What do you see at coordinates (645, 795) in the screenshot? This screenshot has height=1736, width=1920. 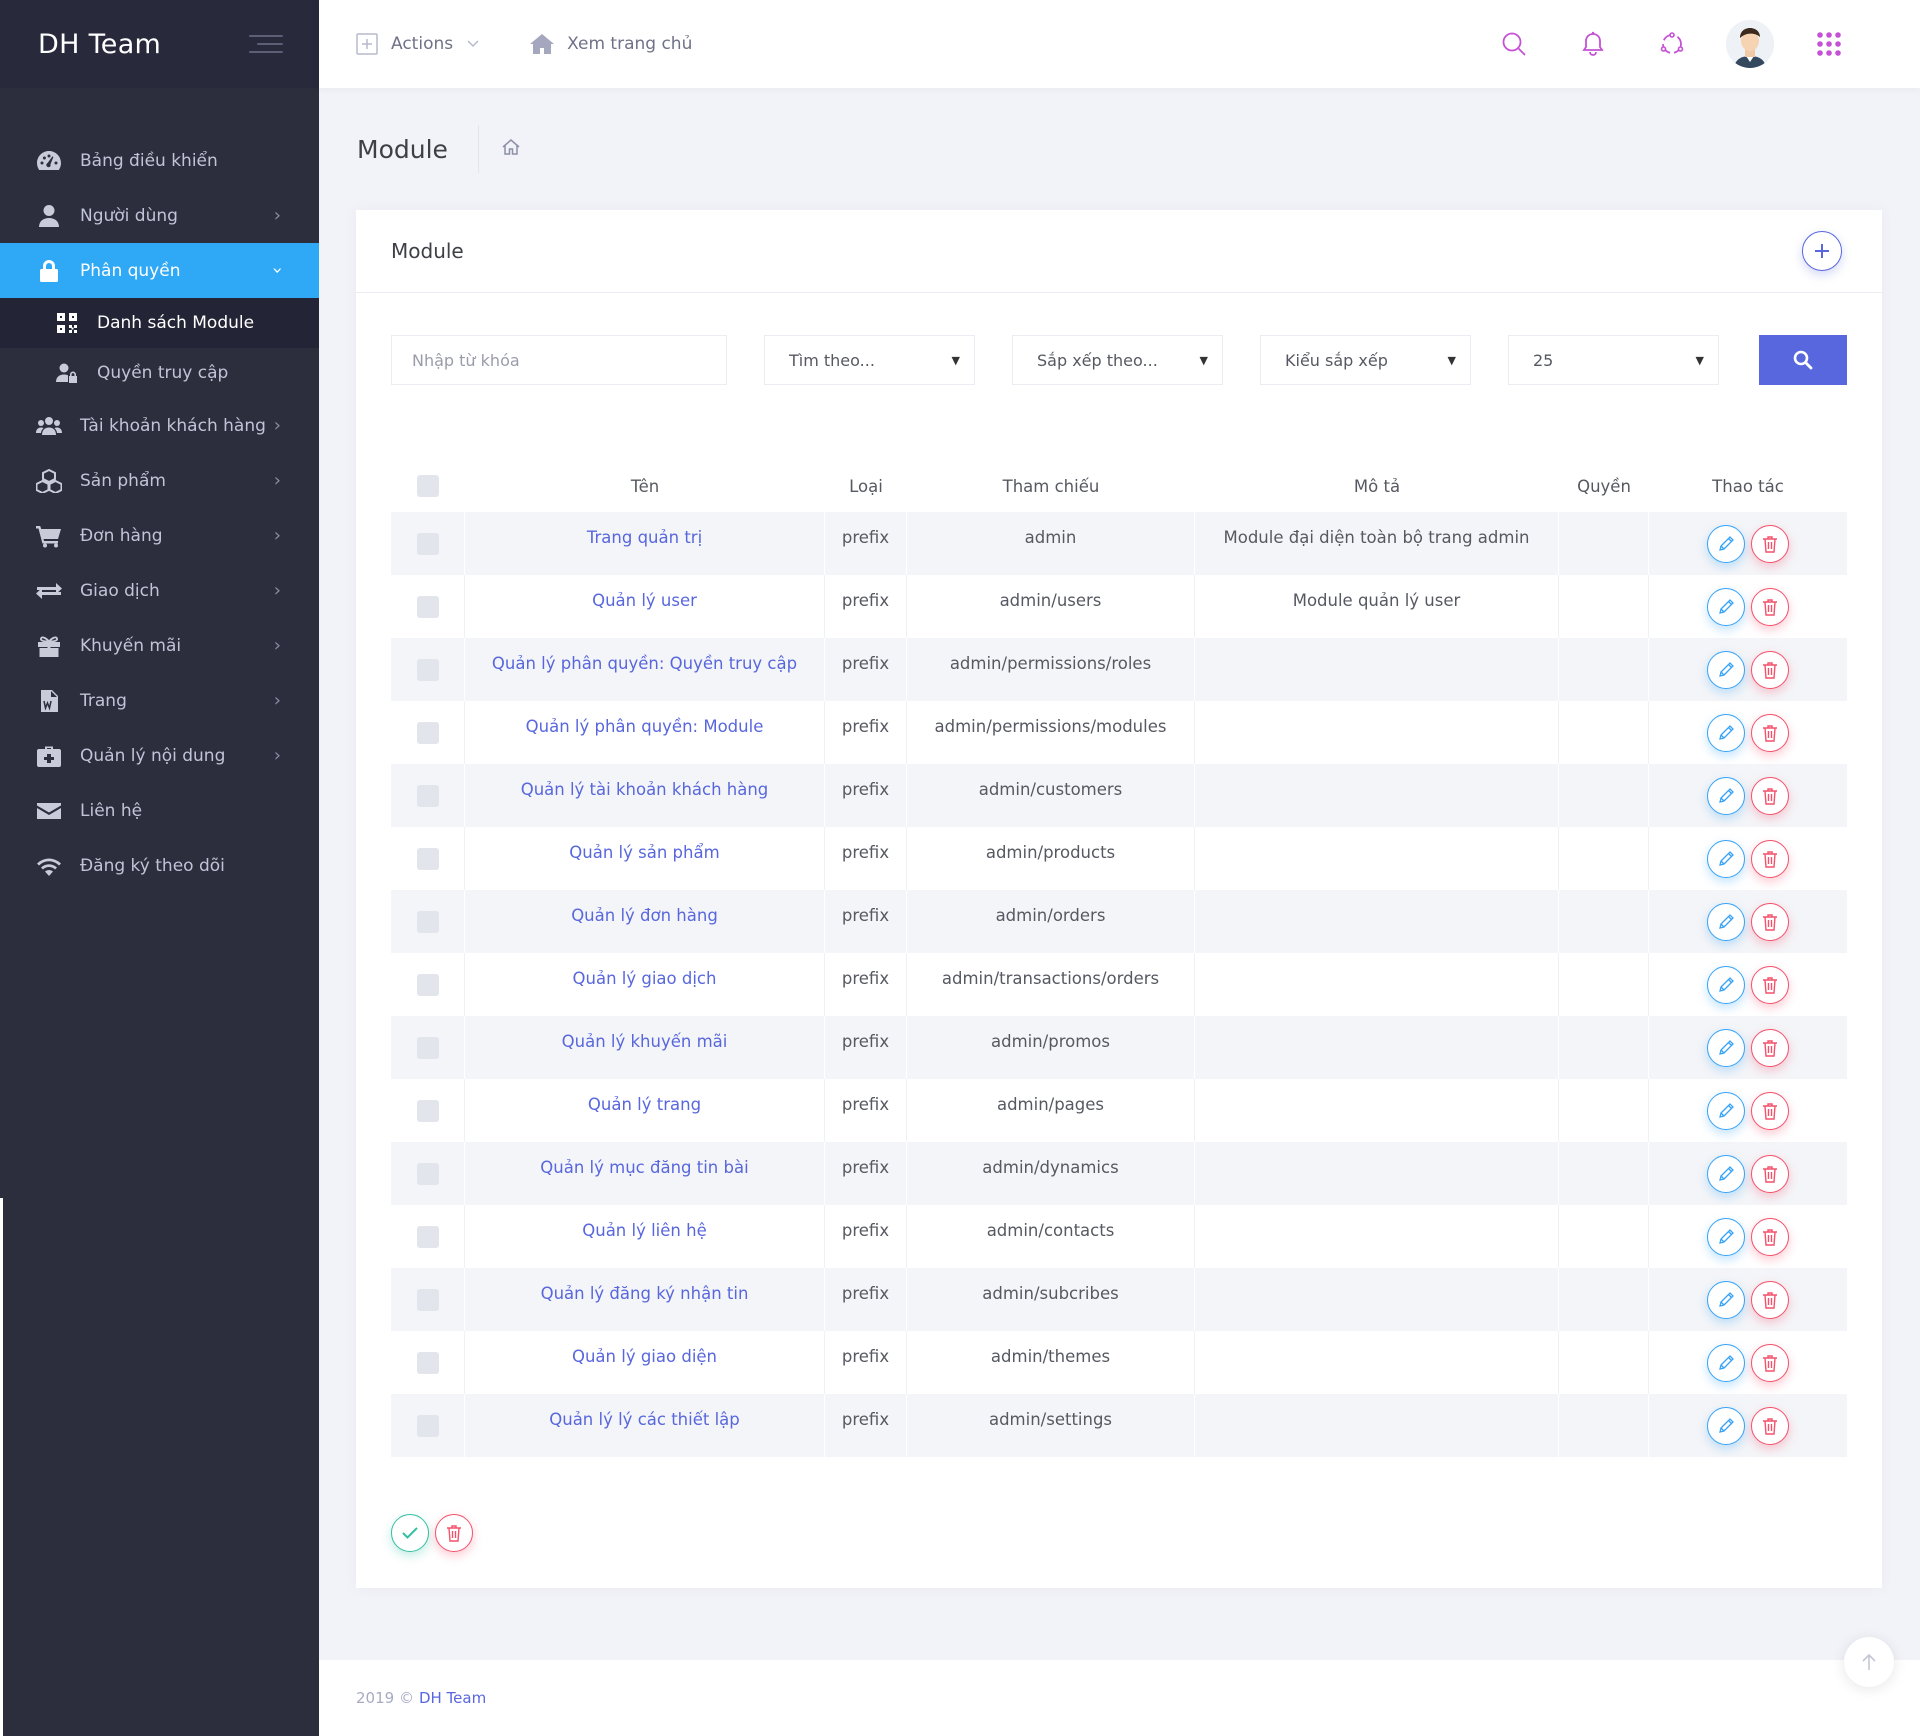 I see `module-name-link: Quản lý tài khoản khách hàng` at bounding box center [645, 795].